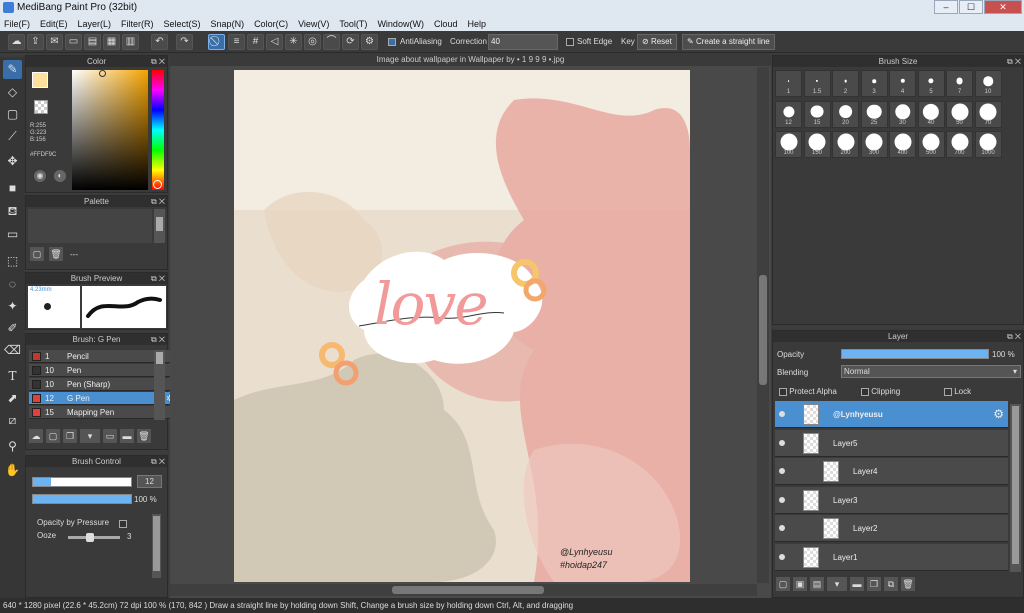 The width and height of the screenshot is (1024, 613). Describe the element at coordinates (111, 42) in the screenshot. I see `grid-icon: ▦` at that location.